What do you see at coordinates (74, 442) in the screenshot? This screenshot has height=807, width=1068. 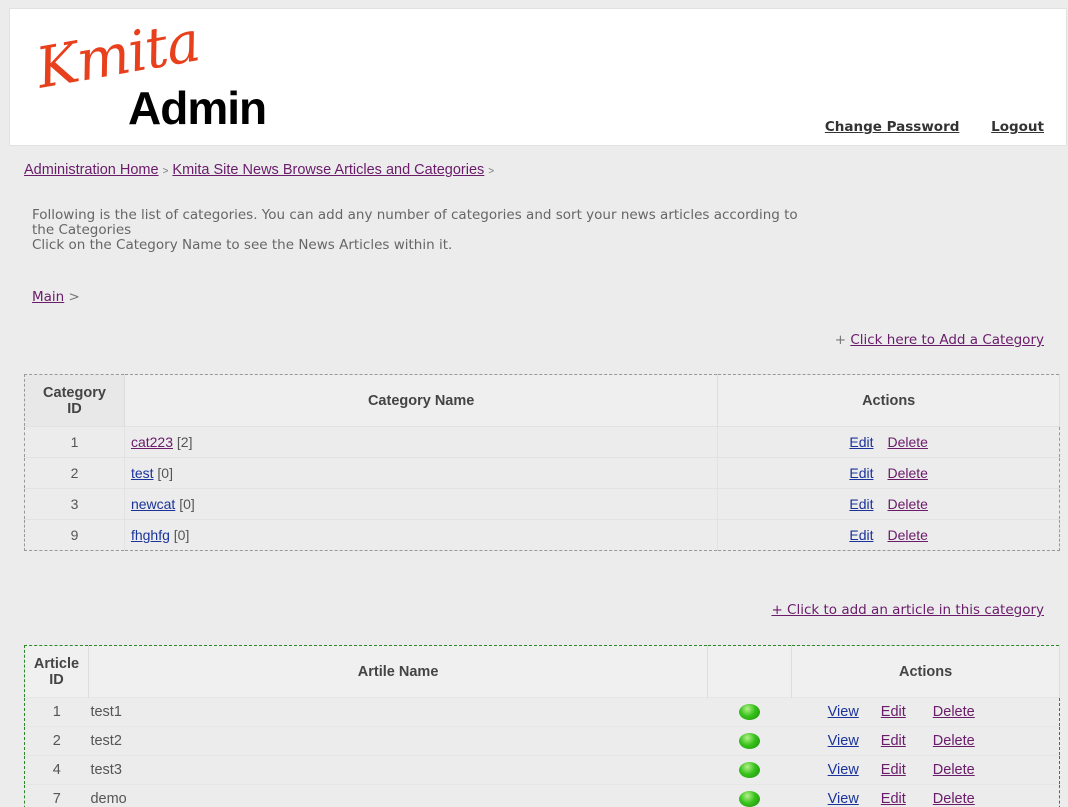 I see `category-id: 1` at bounding box center [74, 442].